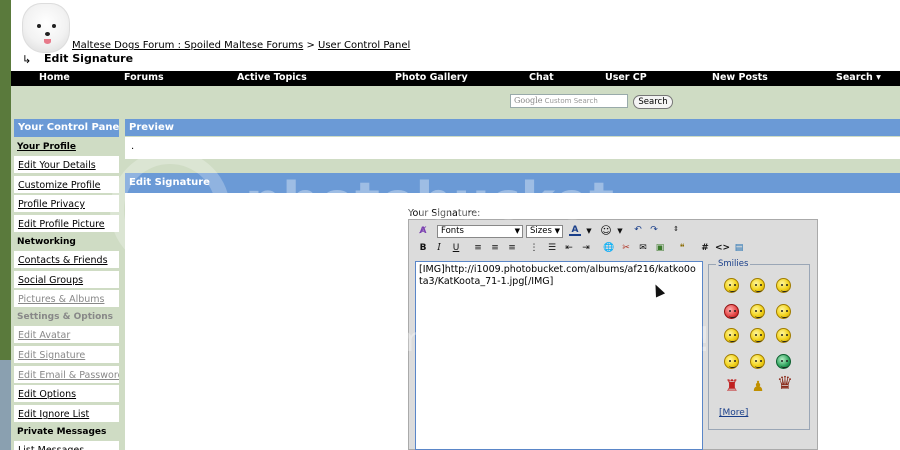 The image size is (900, 450). I want to click on nav-forums: Forums, so click(144, 77).